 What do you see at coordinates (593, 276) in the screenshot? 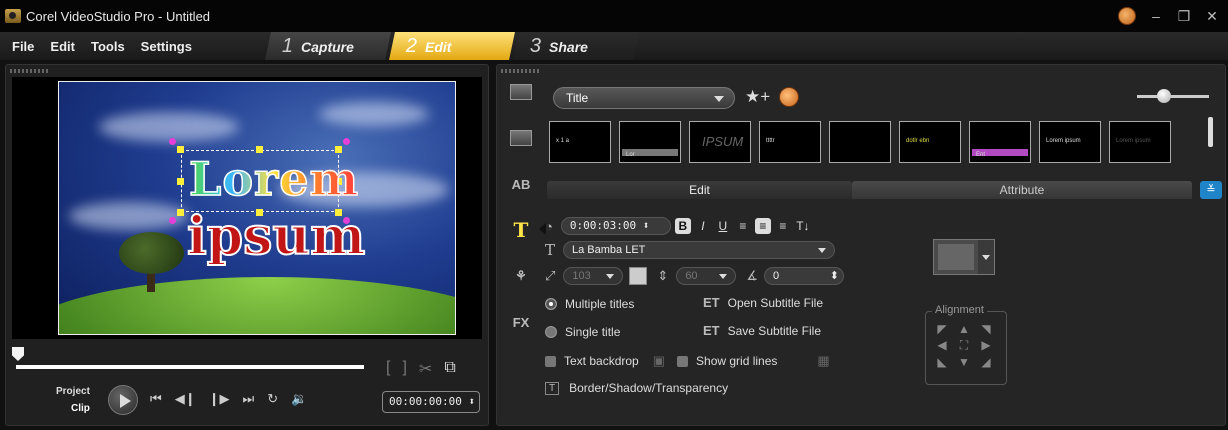
I see `font-size-dropdown: 103` at bounding box center [593, 276].